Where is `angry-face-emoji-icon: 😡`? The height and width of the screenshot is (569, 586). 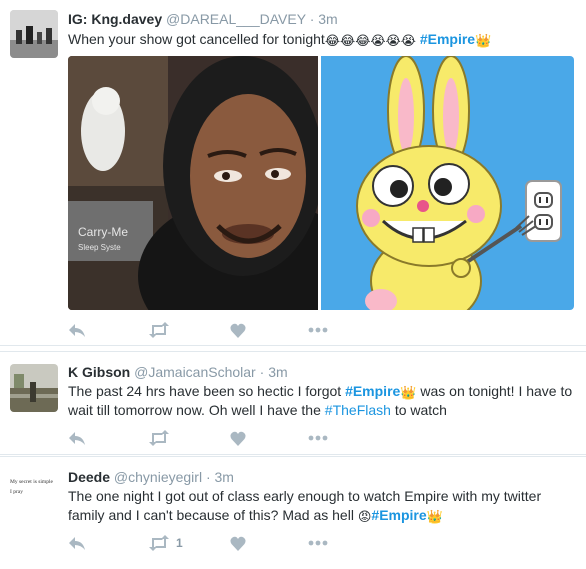 angry-face-emoji-icon: 😡 is located at coordinates (364, 516).